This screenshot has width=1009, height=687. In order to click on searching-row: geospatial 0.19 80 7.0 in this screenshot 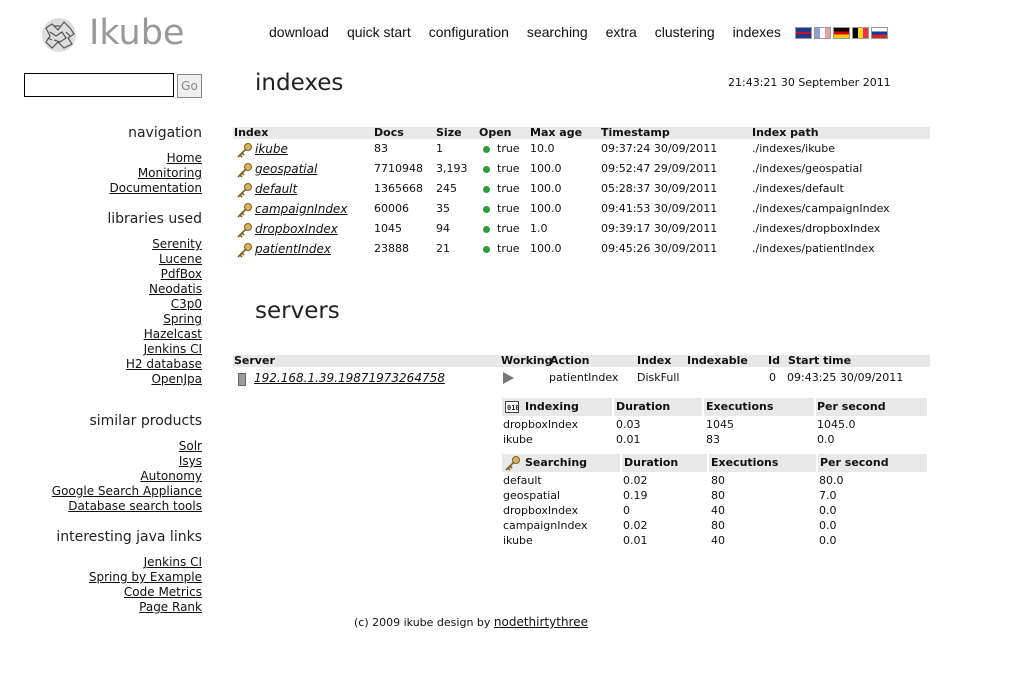, I will do `click(714, 495)`.